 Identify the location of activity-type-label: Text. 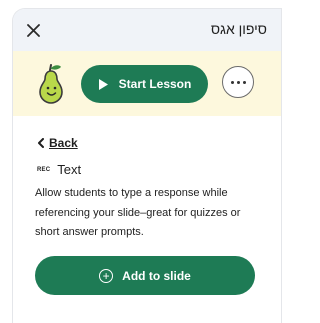
(69, 169).